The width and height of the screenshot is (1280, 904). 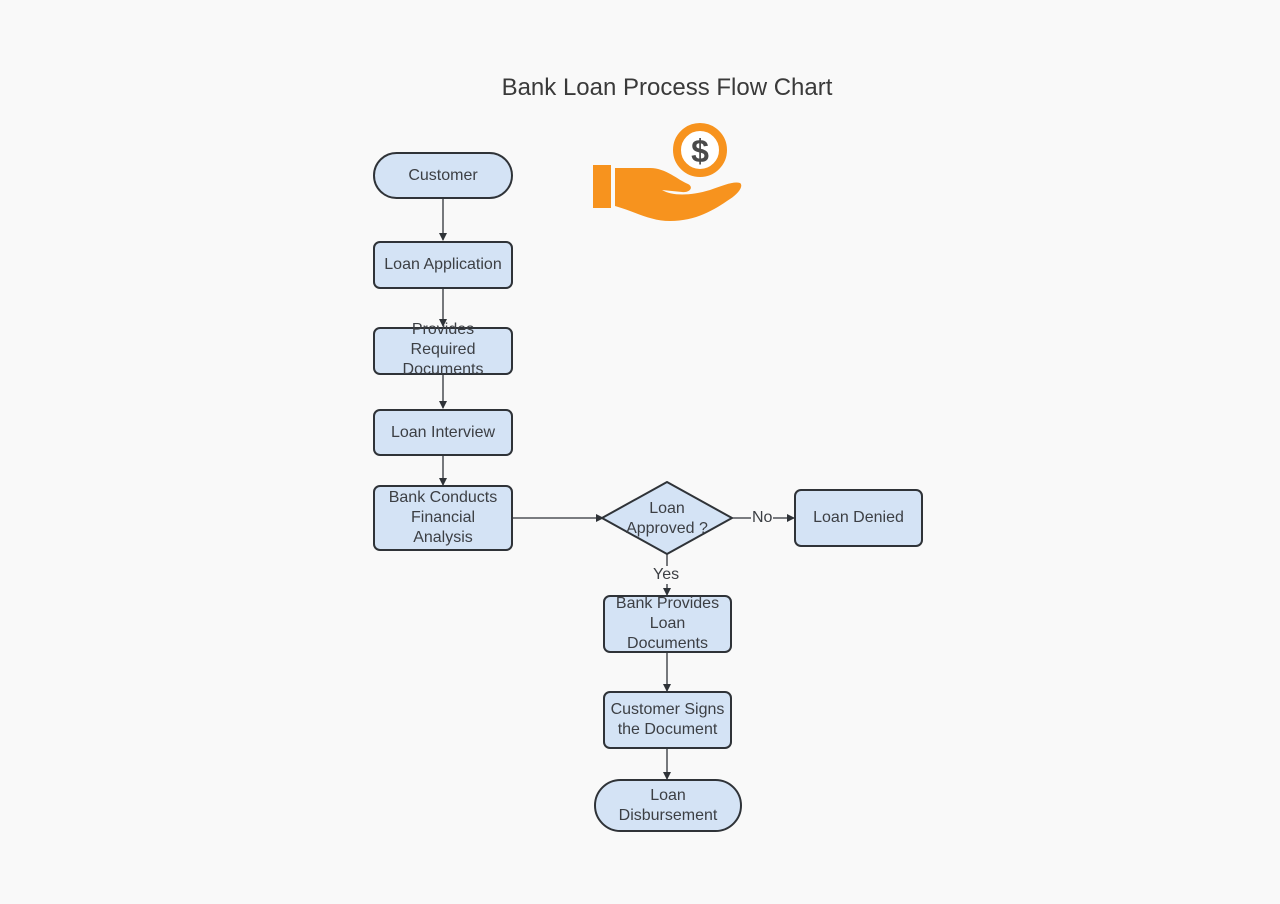 What do you see at coordinates (667, 172) in the screenshot?
I see `hand-holding-dollar-icon: $` at bounding box center [667, 172].